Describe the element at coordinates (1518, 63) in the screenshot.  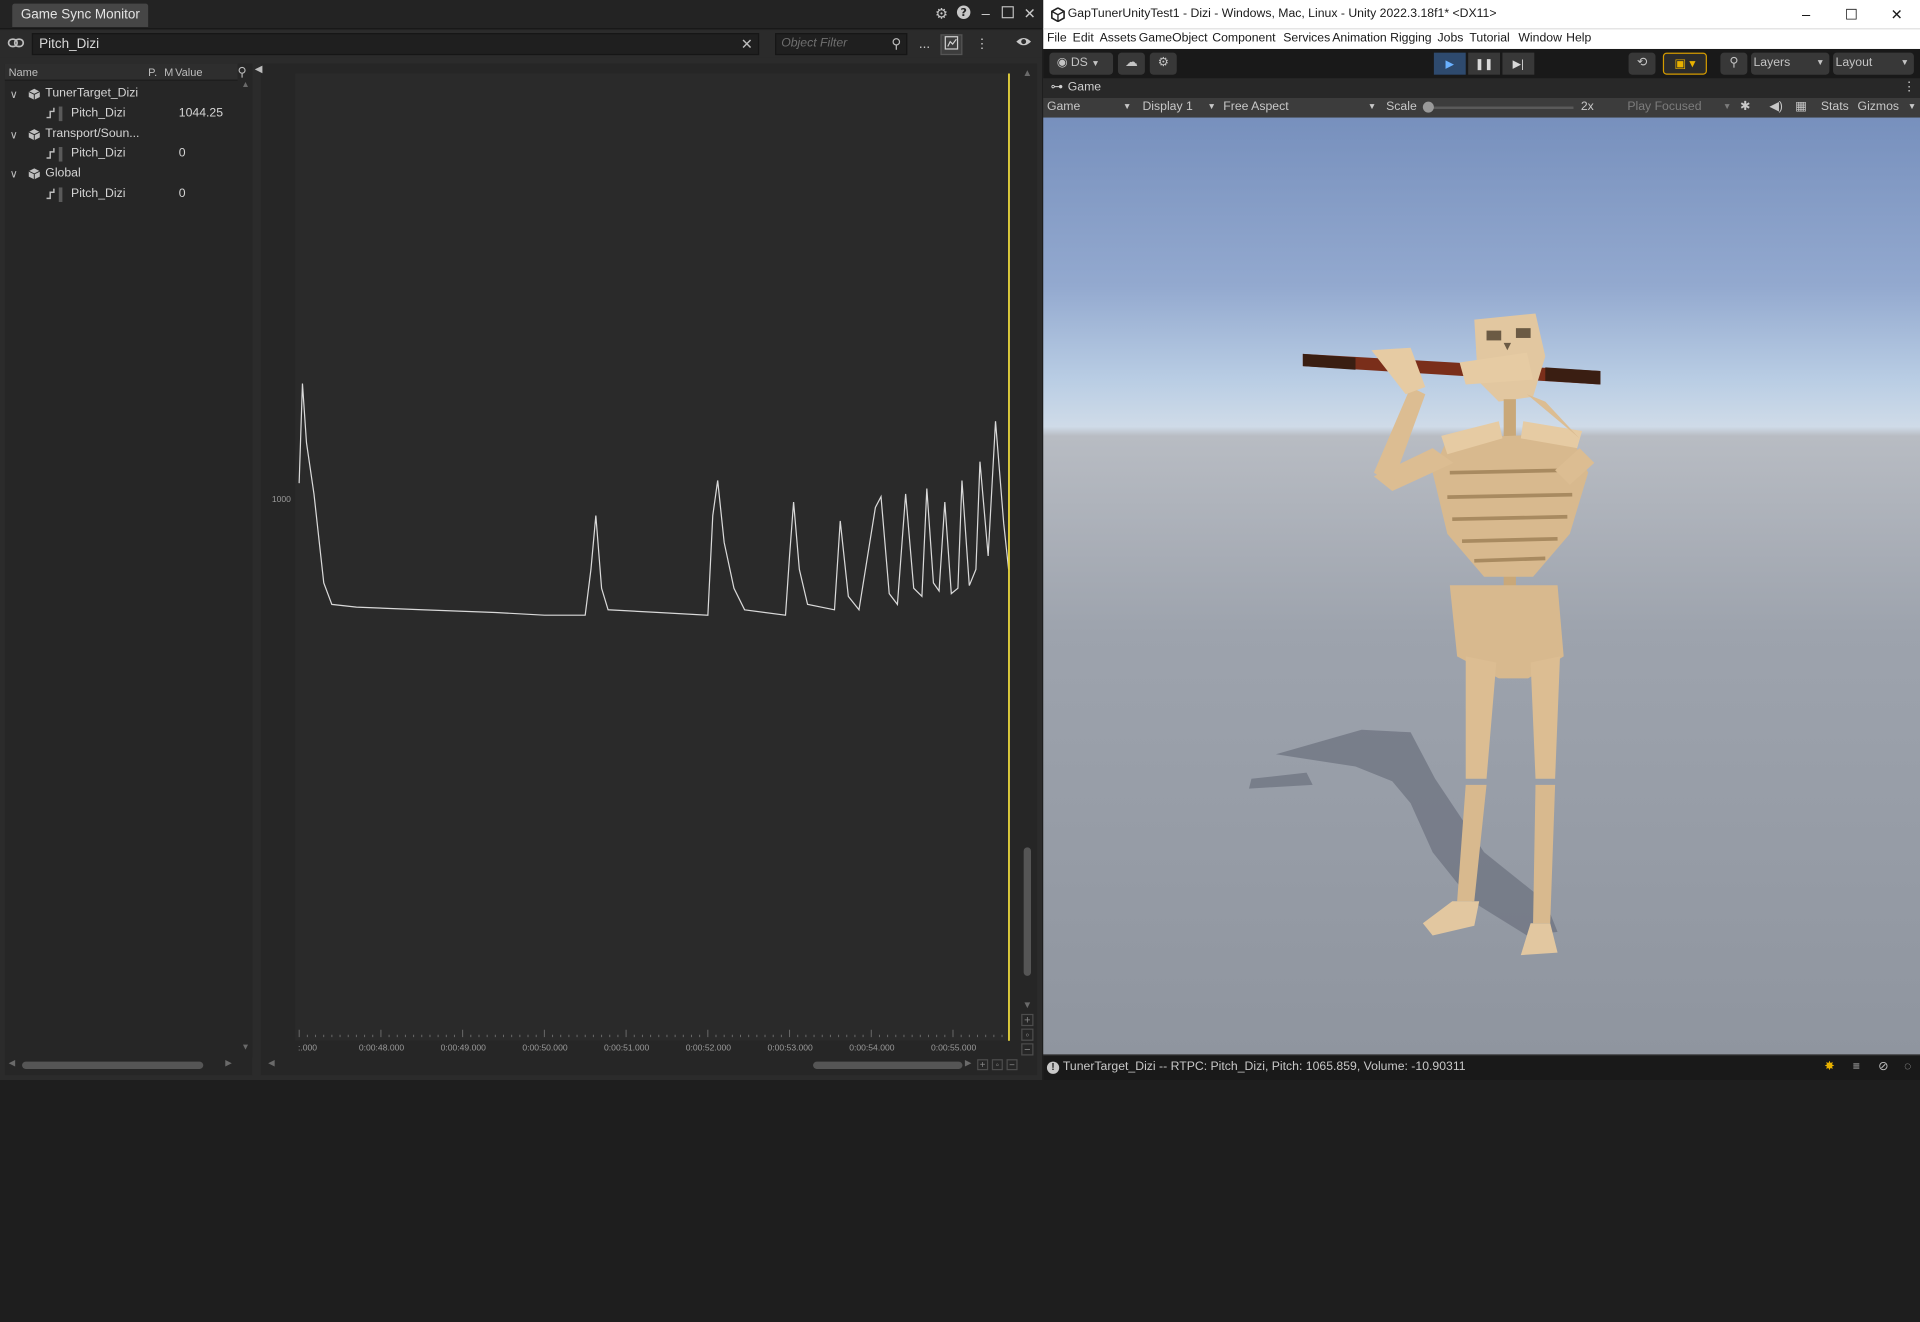
I see `step-icon: ▶|` at that location.